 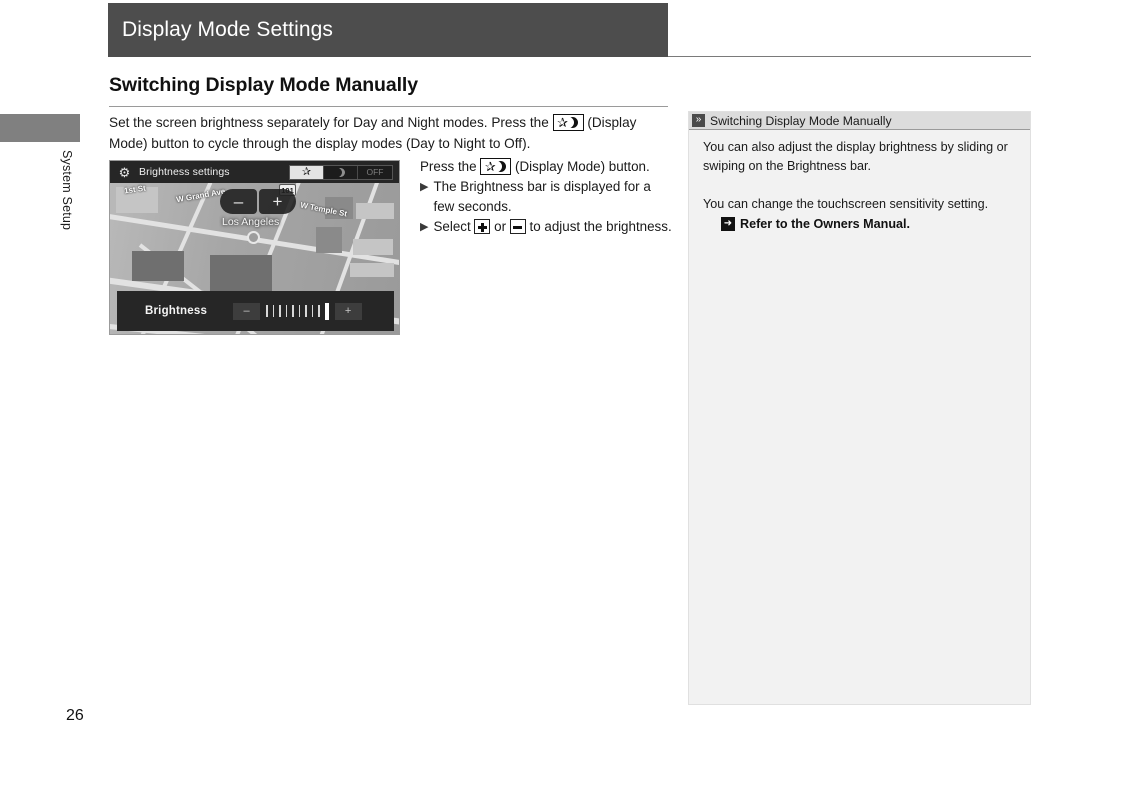 What do you see at coordinates (801, 120) in the screenshot?
I see `sidebar-title: Switching Display Mode Manually` at bounding box center [801, 120].